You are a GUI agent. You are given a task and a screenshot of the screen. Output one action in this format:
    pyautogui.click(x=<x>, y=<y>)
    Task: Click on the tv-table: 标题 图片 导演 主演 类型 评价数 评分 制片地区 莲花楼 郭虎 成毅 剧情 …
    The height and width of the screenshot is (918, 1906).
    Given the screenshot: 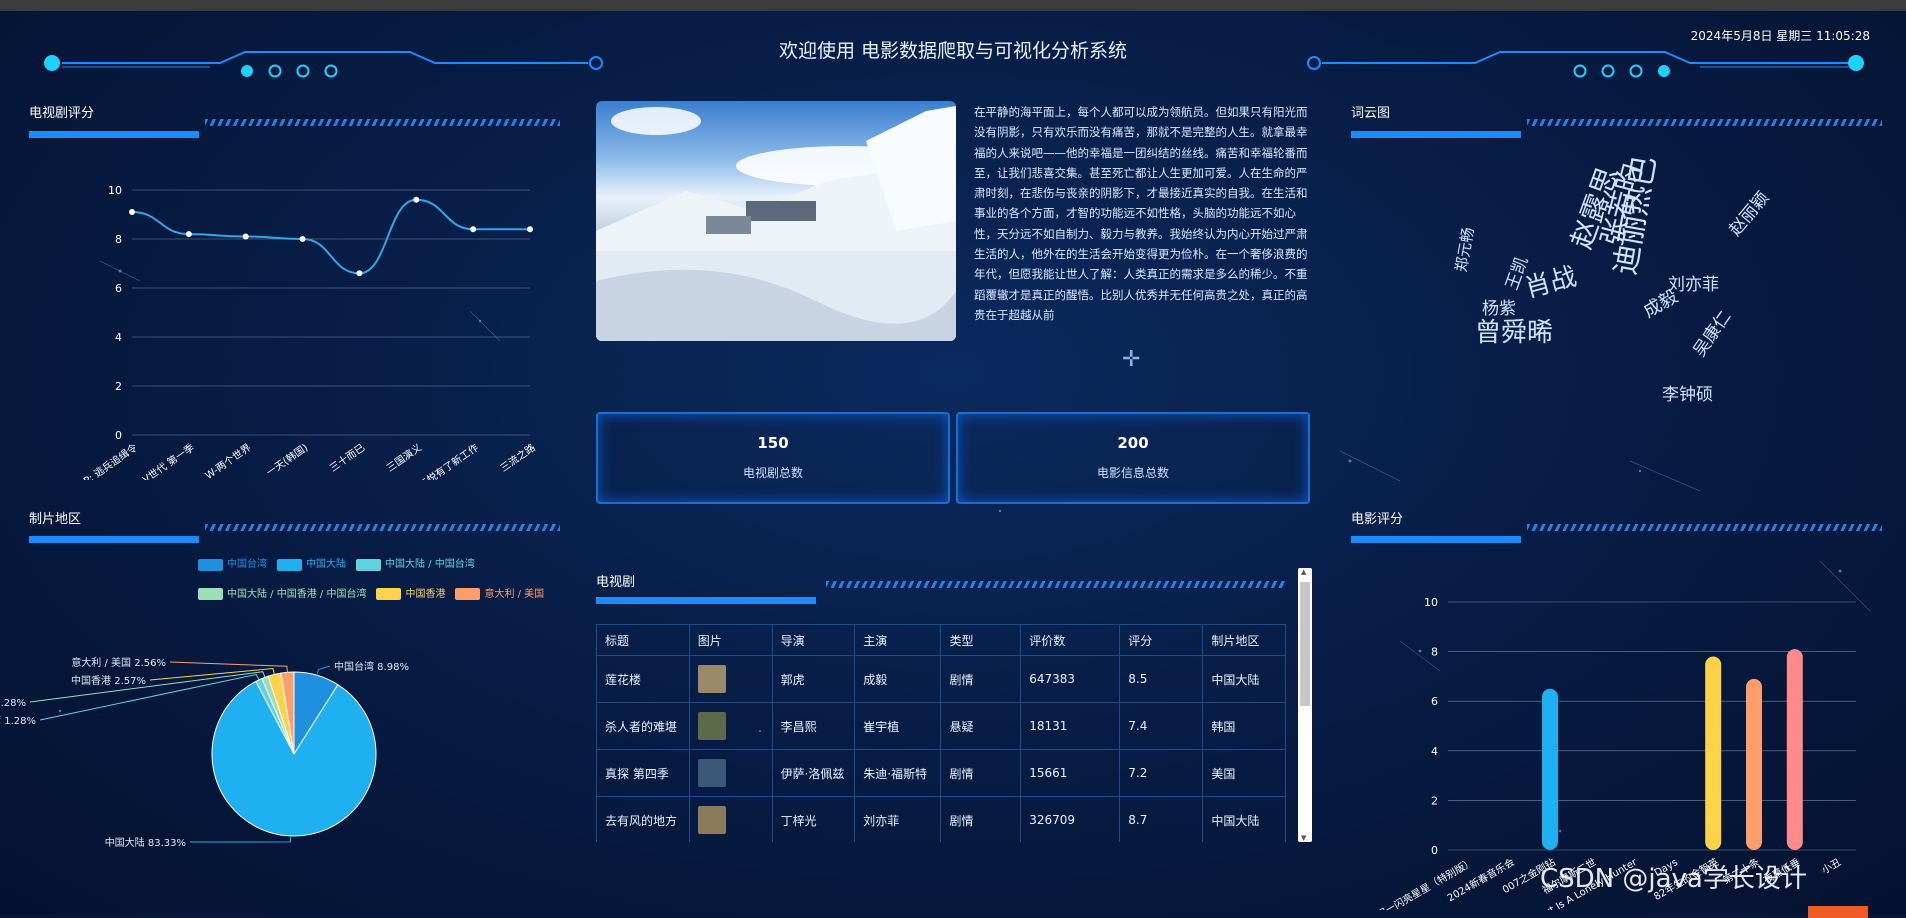 What is the action you would take?
    pyautogui.click(x=941, y=733)
    